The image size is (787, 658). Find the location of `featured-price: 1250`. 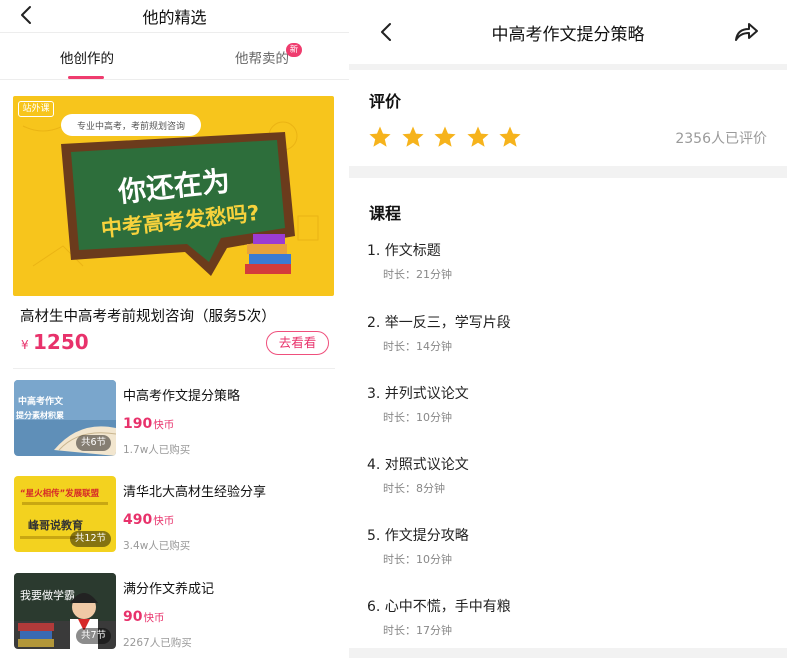

featured-price: 1250 is located at coordinates (61, 342).